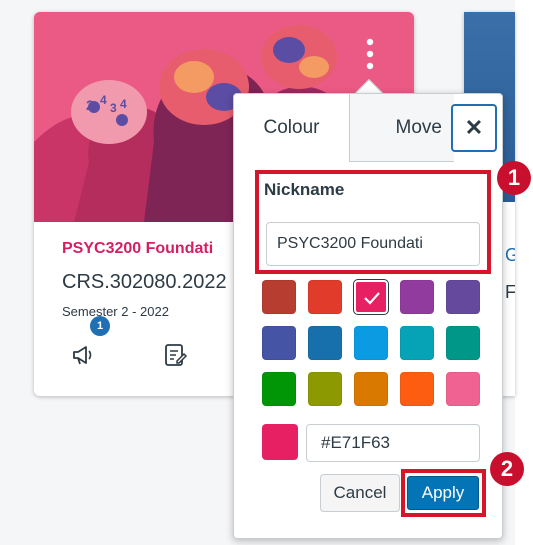  What do you see at coordinates (393, 443) in the screenshot?
I see `hex-color-input` at bounding box center [393, 443].